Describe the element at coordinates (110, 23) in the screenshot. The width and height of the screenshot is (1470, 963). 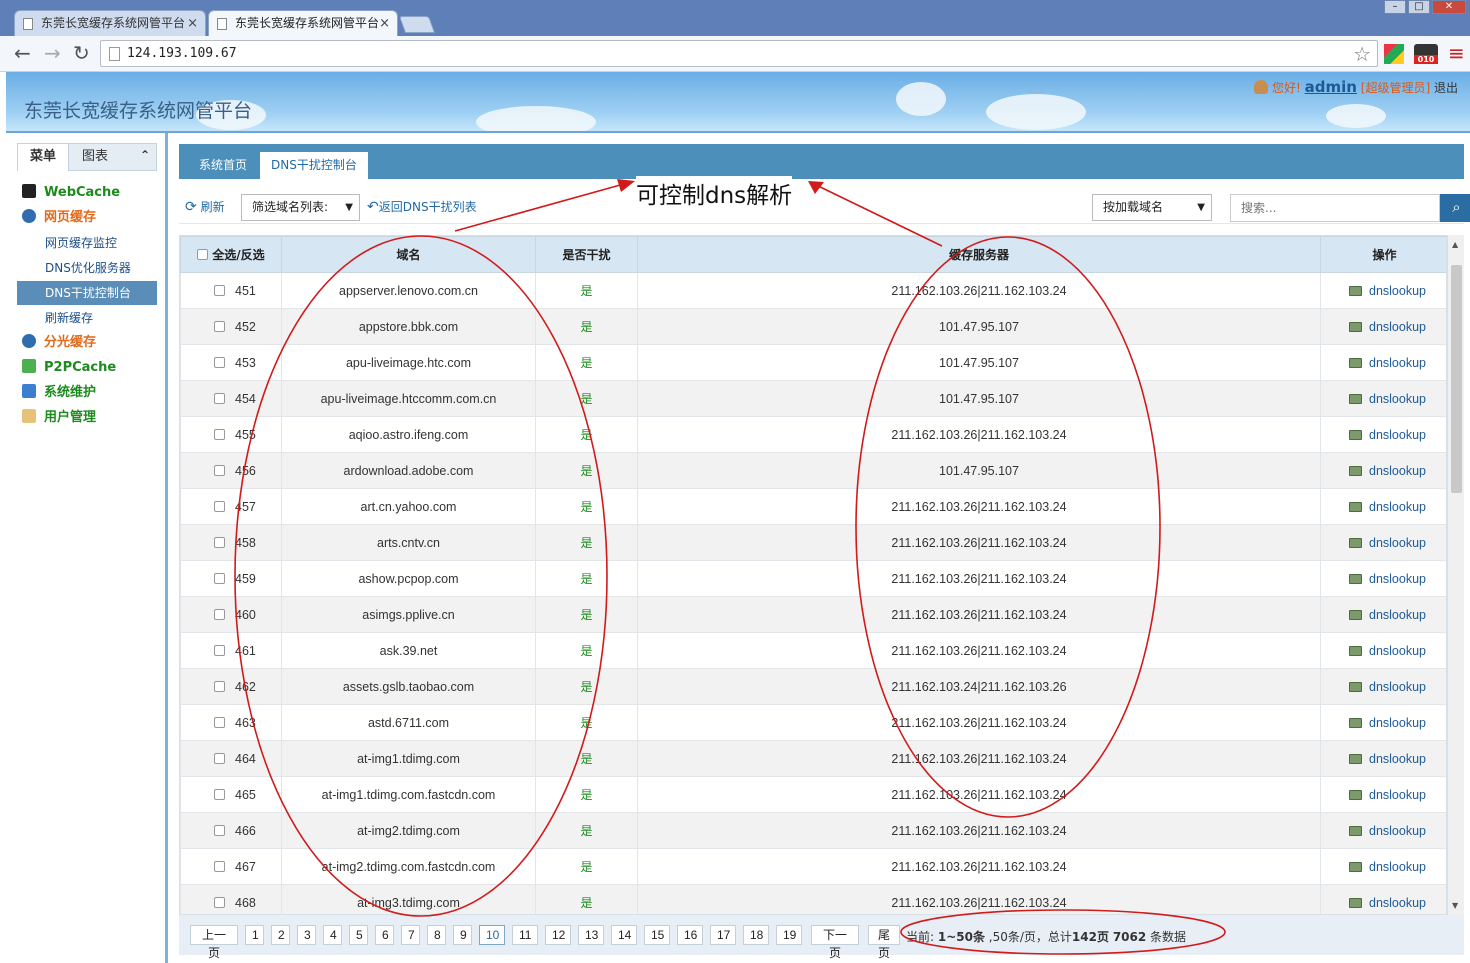
I see `browser-tab-1: 东莞长宽缓存系统网管平台 ×` at that location.